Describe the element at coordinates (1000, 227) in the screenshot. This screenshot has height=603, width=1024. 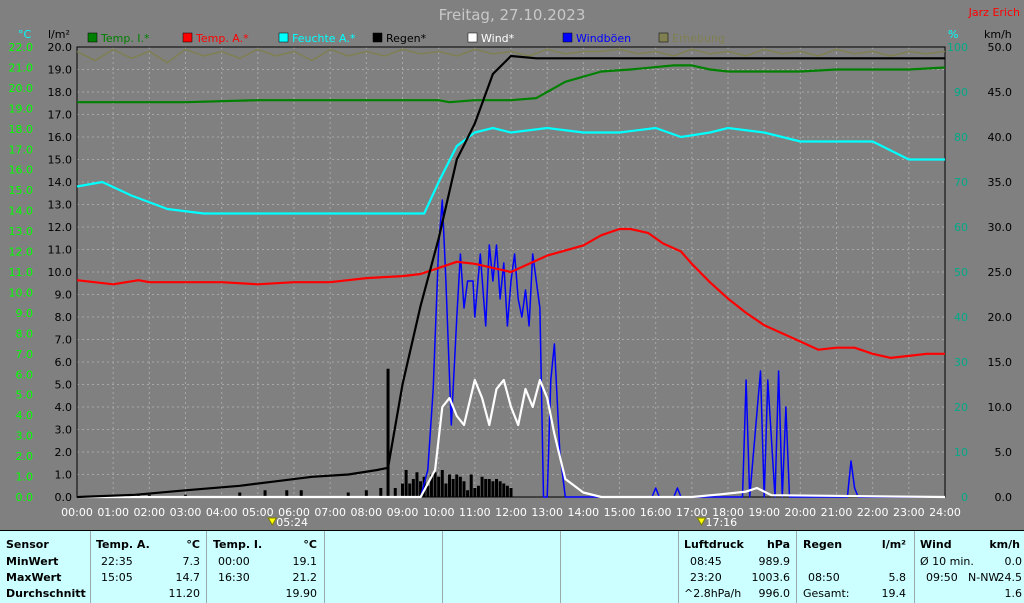
I see `wind-axis-tick: 30.0` at that location.